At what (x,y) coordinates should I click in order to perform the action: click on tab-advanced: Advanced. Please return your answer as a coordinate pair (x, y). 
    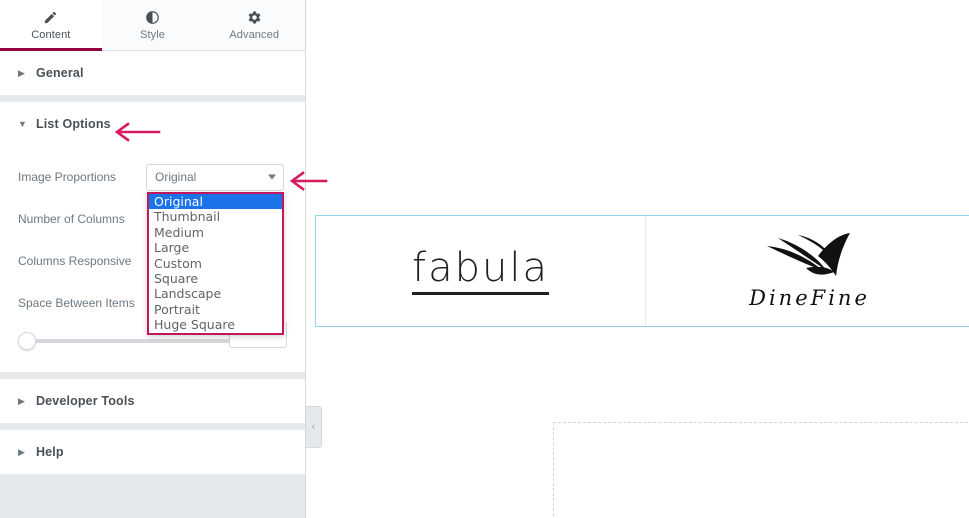
    Looking at the image, I should click on (254, 25).